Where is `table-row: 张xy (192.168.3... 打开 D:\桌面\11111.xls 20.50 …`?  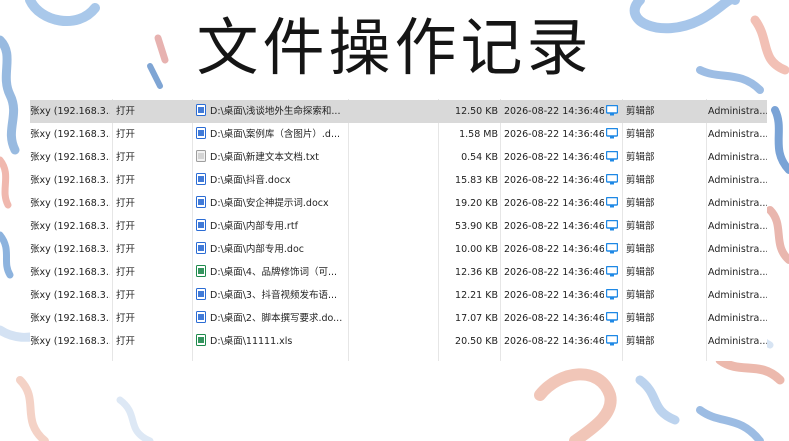
table-row: 张xy (192.168.3... 打开 D:\桌面\11111.xls 20.50 … is located at coordinates (398, 341).